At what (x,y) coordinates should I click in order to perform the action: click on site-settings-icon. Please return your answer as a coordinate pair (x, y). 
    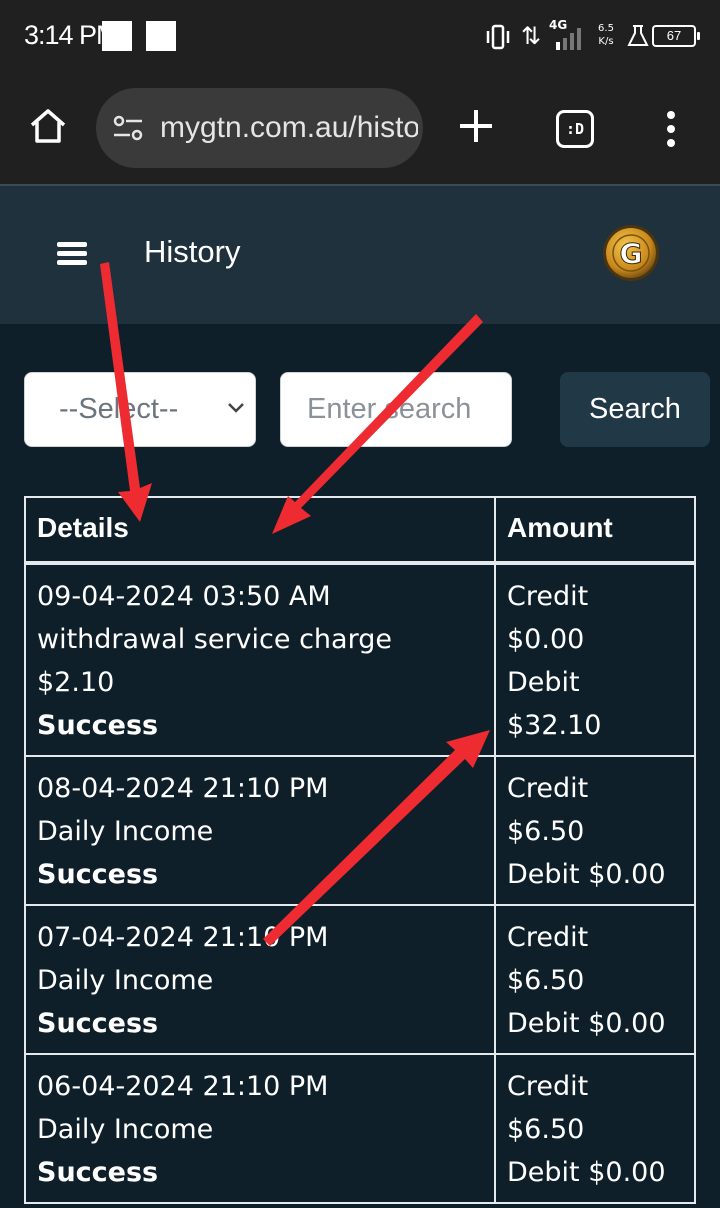
    Looking at the image, I should click on (128, 128).